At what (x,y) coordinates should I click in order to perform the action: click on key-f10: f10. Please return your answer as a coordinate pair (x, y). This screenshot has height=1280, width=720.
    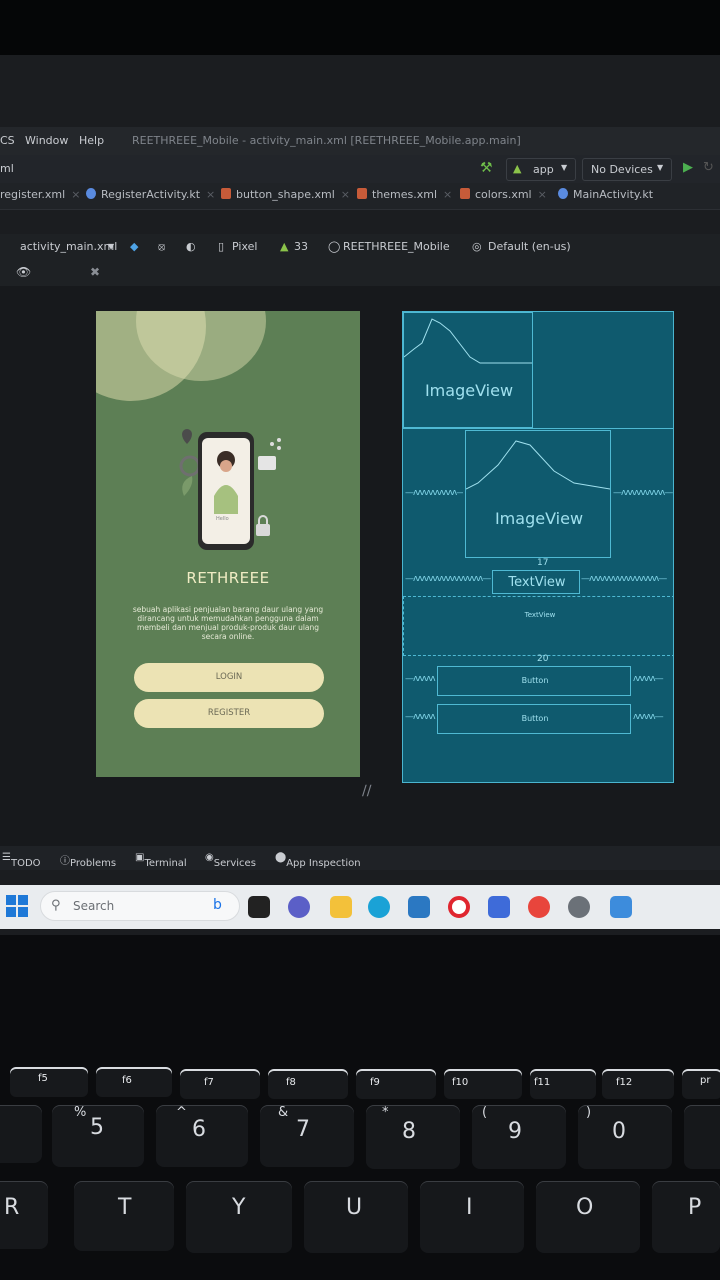
    Looking at the image, I should click on (483, 1084).